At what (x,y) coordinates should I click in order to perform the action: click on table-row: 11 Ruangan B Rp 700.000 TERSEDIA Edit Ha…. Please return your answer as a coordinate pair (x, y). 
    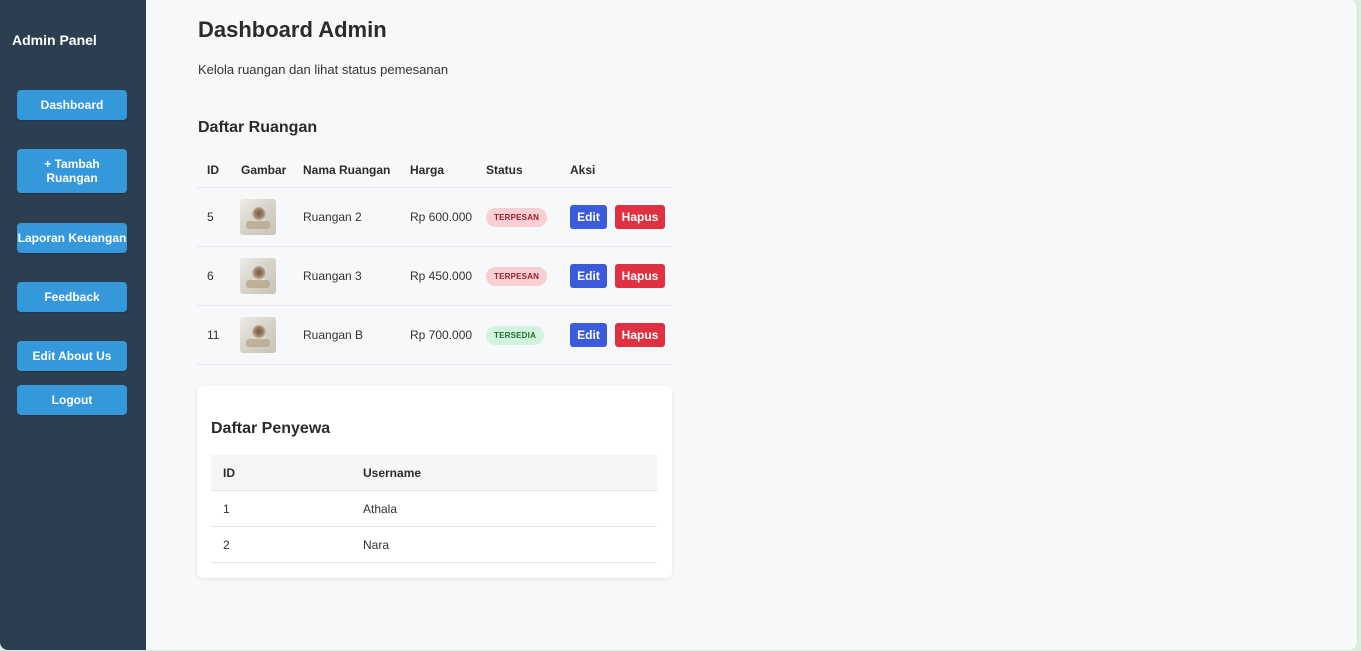
    Looking at the image, I should click on (434, 335).